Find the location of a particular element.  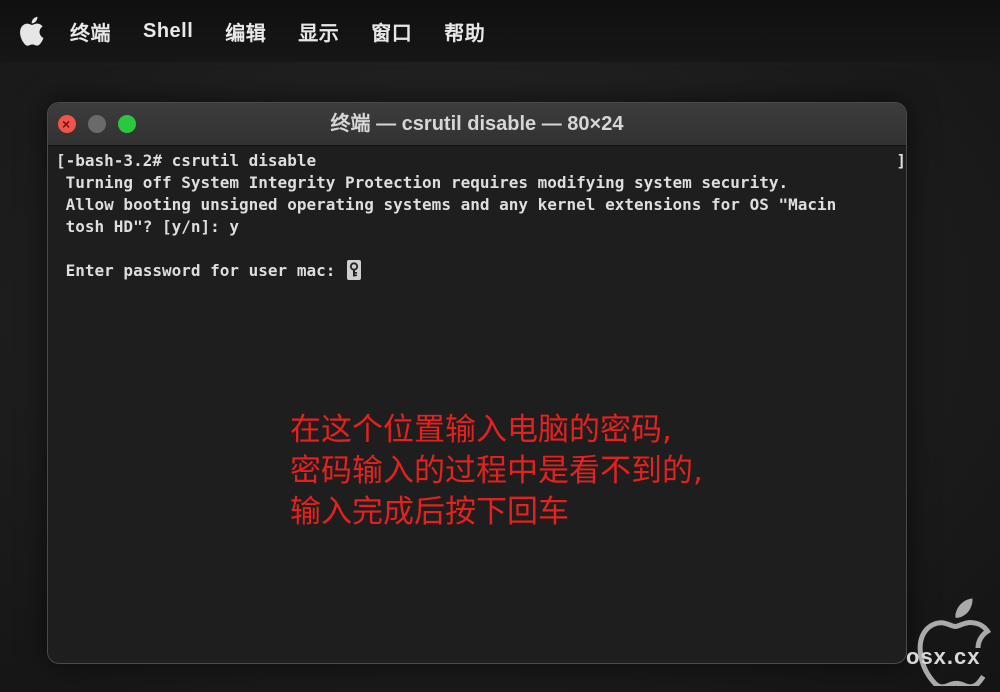

menu-bar: 终端 Shell 编辑 显示 窗口 帮助 is located at coordinates (500, 31).